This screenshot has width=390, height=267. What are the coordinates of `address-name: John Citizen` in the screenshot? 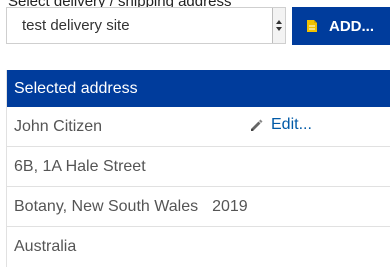 It's located at (58, 126).